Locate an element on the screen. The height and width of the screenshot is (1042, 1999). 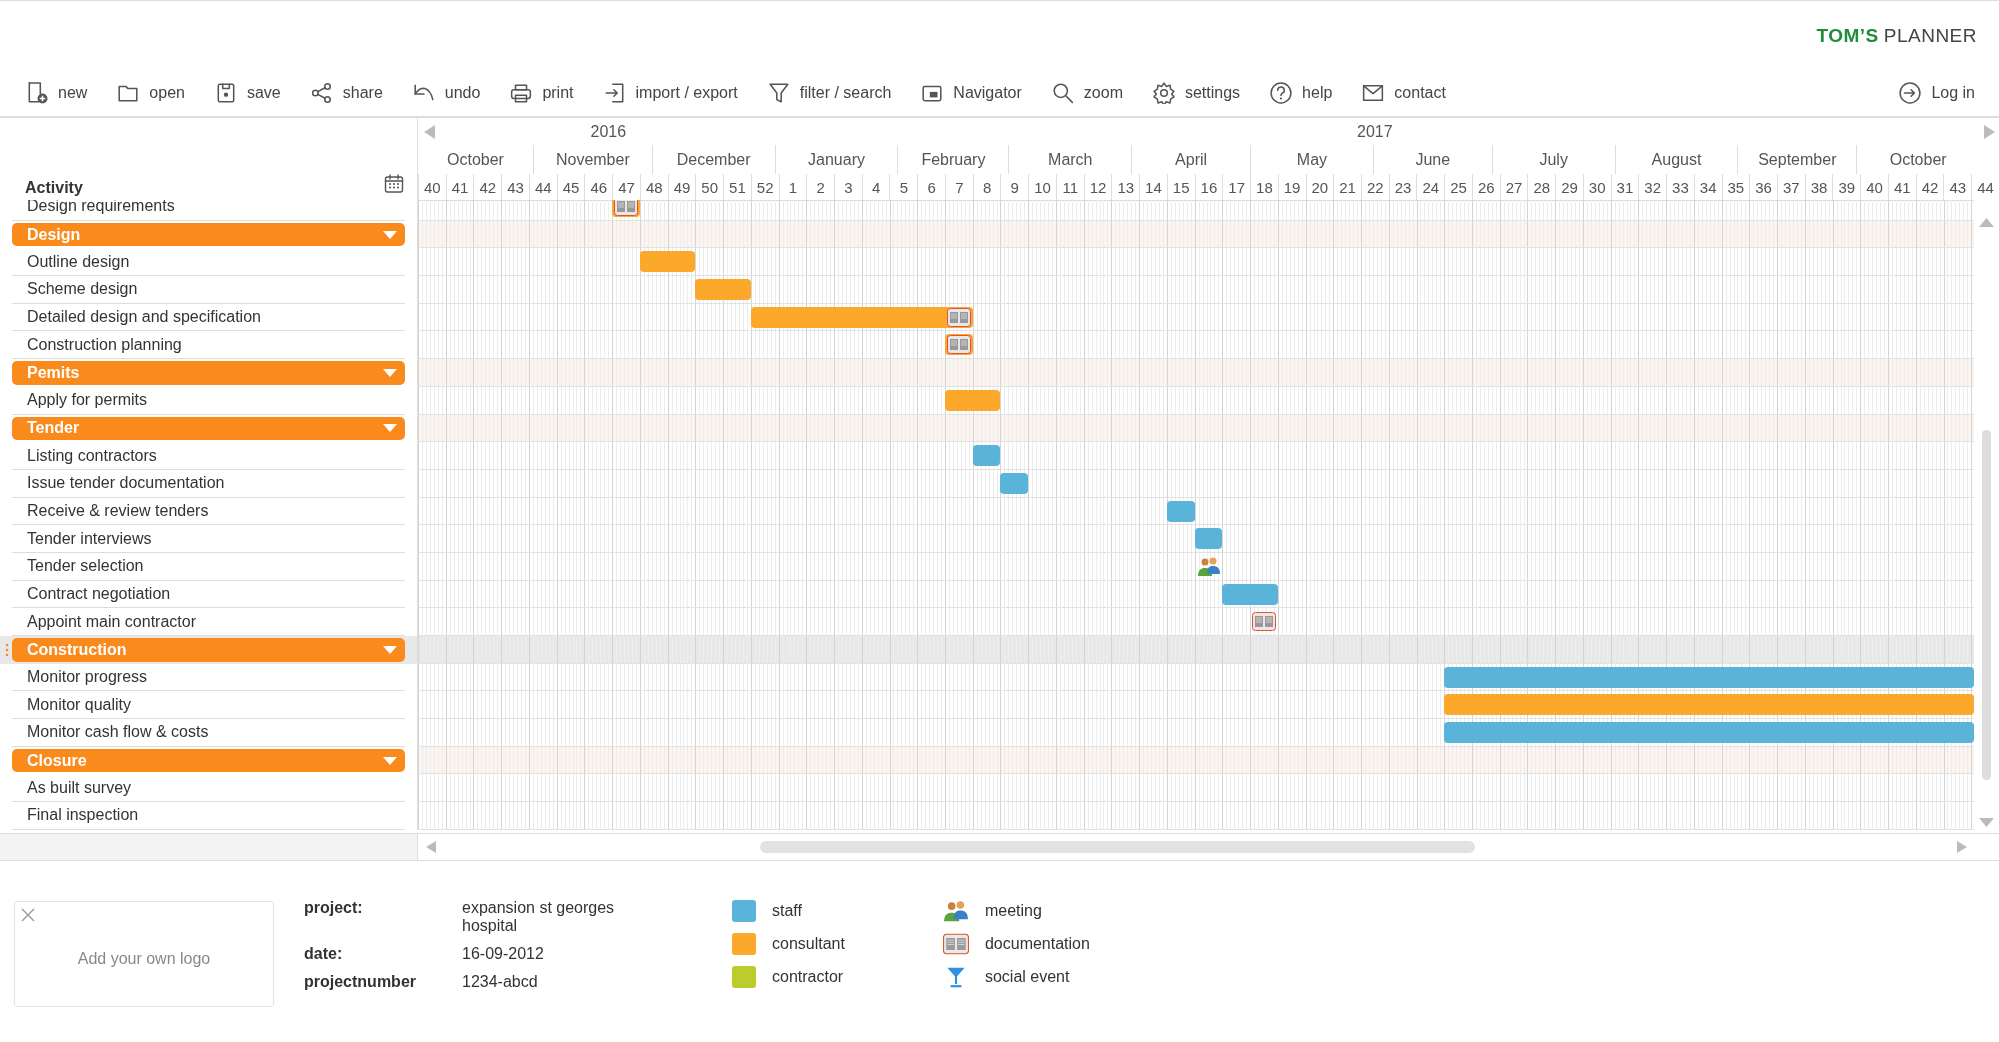
month-label: November is located at coordinates (592, 159).